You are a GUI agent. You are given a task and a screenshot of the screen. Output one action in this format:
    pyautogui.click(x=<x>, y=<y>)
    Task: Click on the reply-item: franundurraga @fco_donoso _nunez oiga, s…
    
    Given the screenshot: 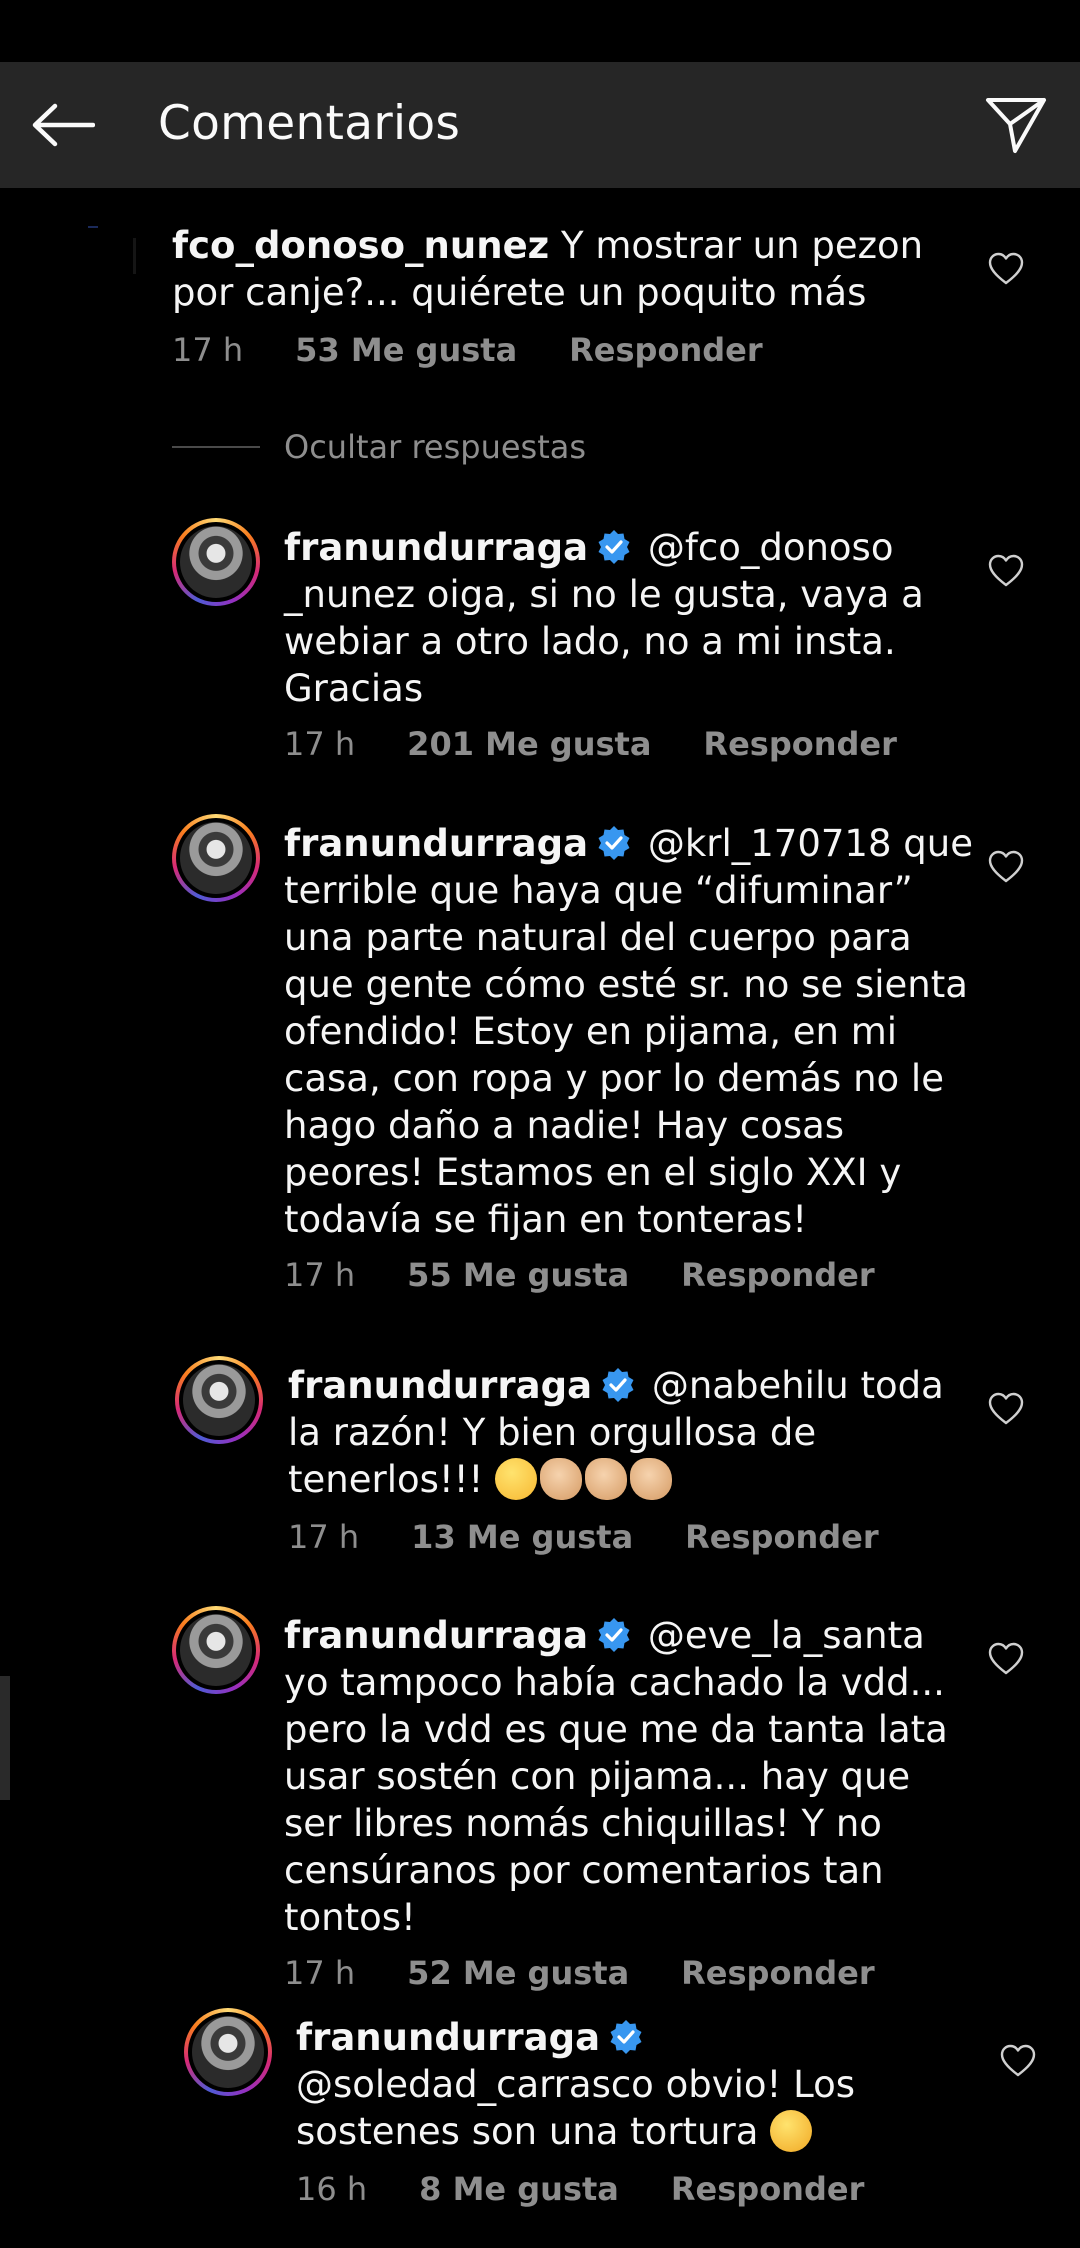 What is the action you would take?
    pyautogui.click(x=629, y=644)
    